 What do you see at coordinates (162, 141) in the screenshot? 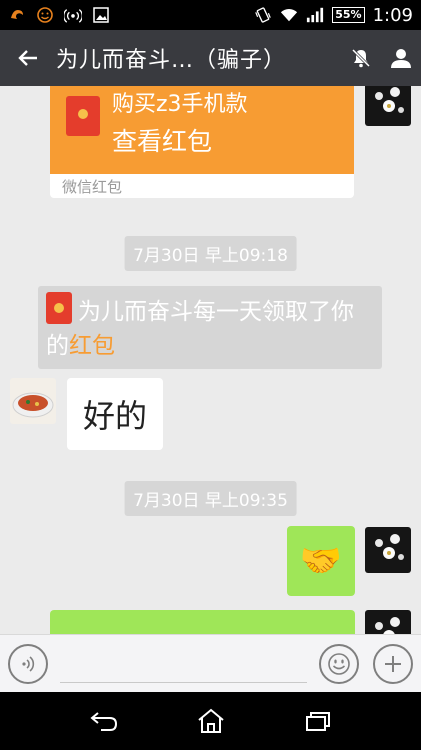
I see `red-packet-action: 查看红包` at bounding box center [162, 141].